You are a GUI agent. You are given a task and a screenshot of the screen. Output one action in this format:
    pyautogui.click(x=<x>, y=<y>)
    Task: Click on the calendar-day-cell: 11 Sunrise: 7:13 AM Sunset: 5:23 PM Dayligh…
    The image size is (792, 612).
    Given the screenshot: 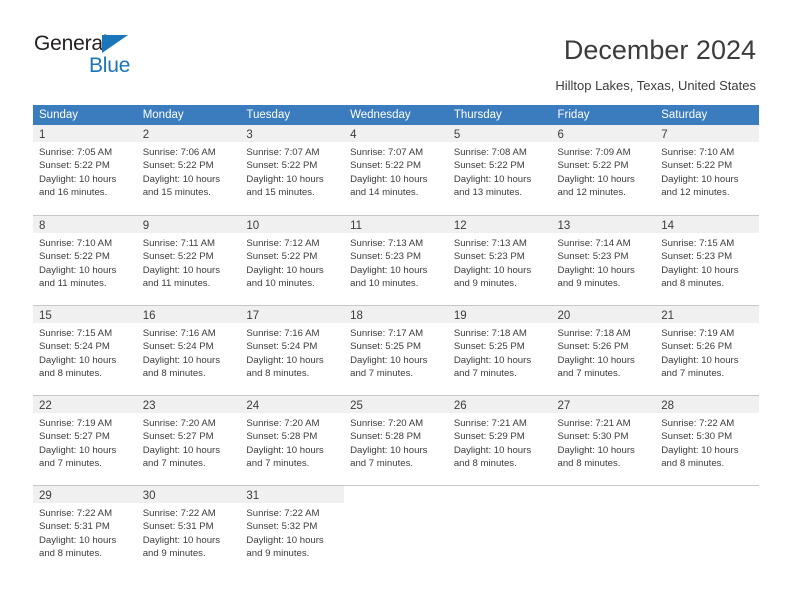 What is the action you would take?
    pyautogui.click(x=396, y=260)
    